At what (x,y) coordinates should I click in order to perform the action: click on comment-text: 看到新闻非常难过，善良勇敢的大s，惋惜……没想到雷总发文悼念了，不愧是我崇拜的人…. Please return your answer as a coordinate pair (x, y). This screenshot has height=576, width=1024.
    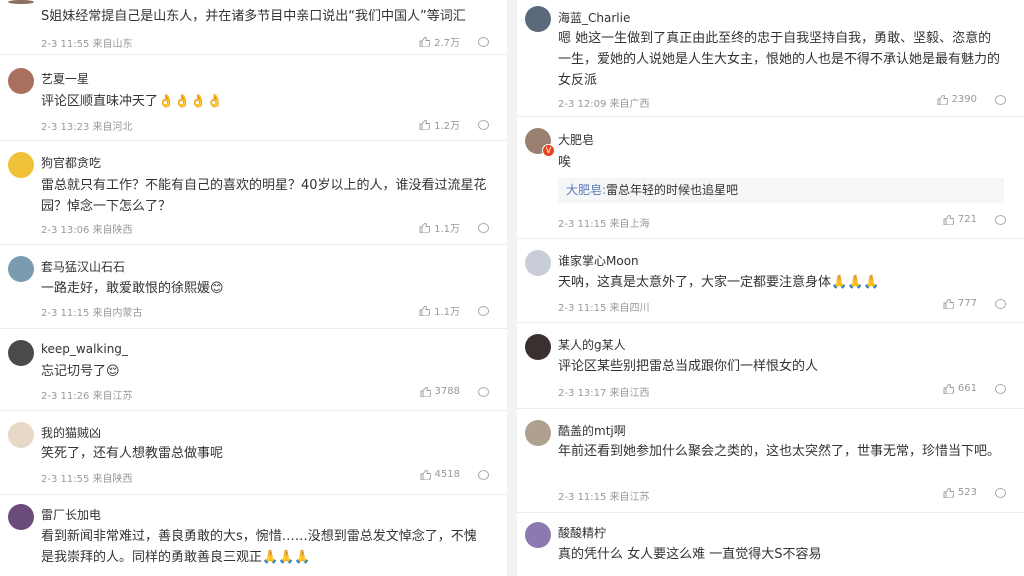
    Looking at the image, I should click on (259, 547).